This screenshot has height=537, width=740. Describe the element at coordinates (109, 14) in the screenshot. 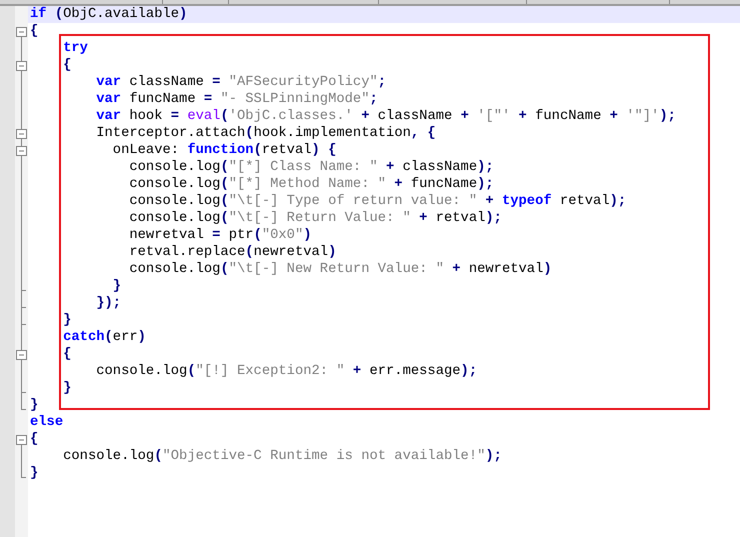

I see `code-line: if (ObjC.available)` at that location.